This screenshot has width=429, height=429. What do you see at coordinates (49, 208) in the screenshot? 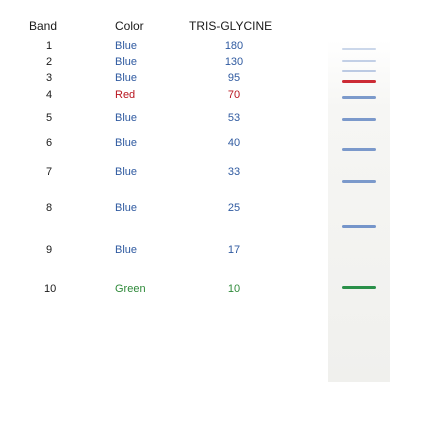
I see `band-number: 8` at bounding box center [49, 208].